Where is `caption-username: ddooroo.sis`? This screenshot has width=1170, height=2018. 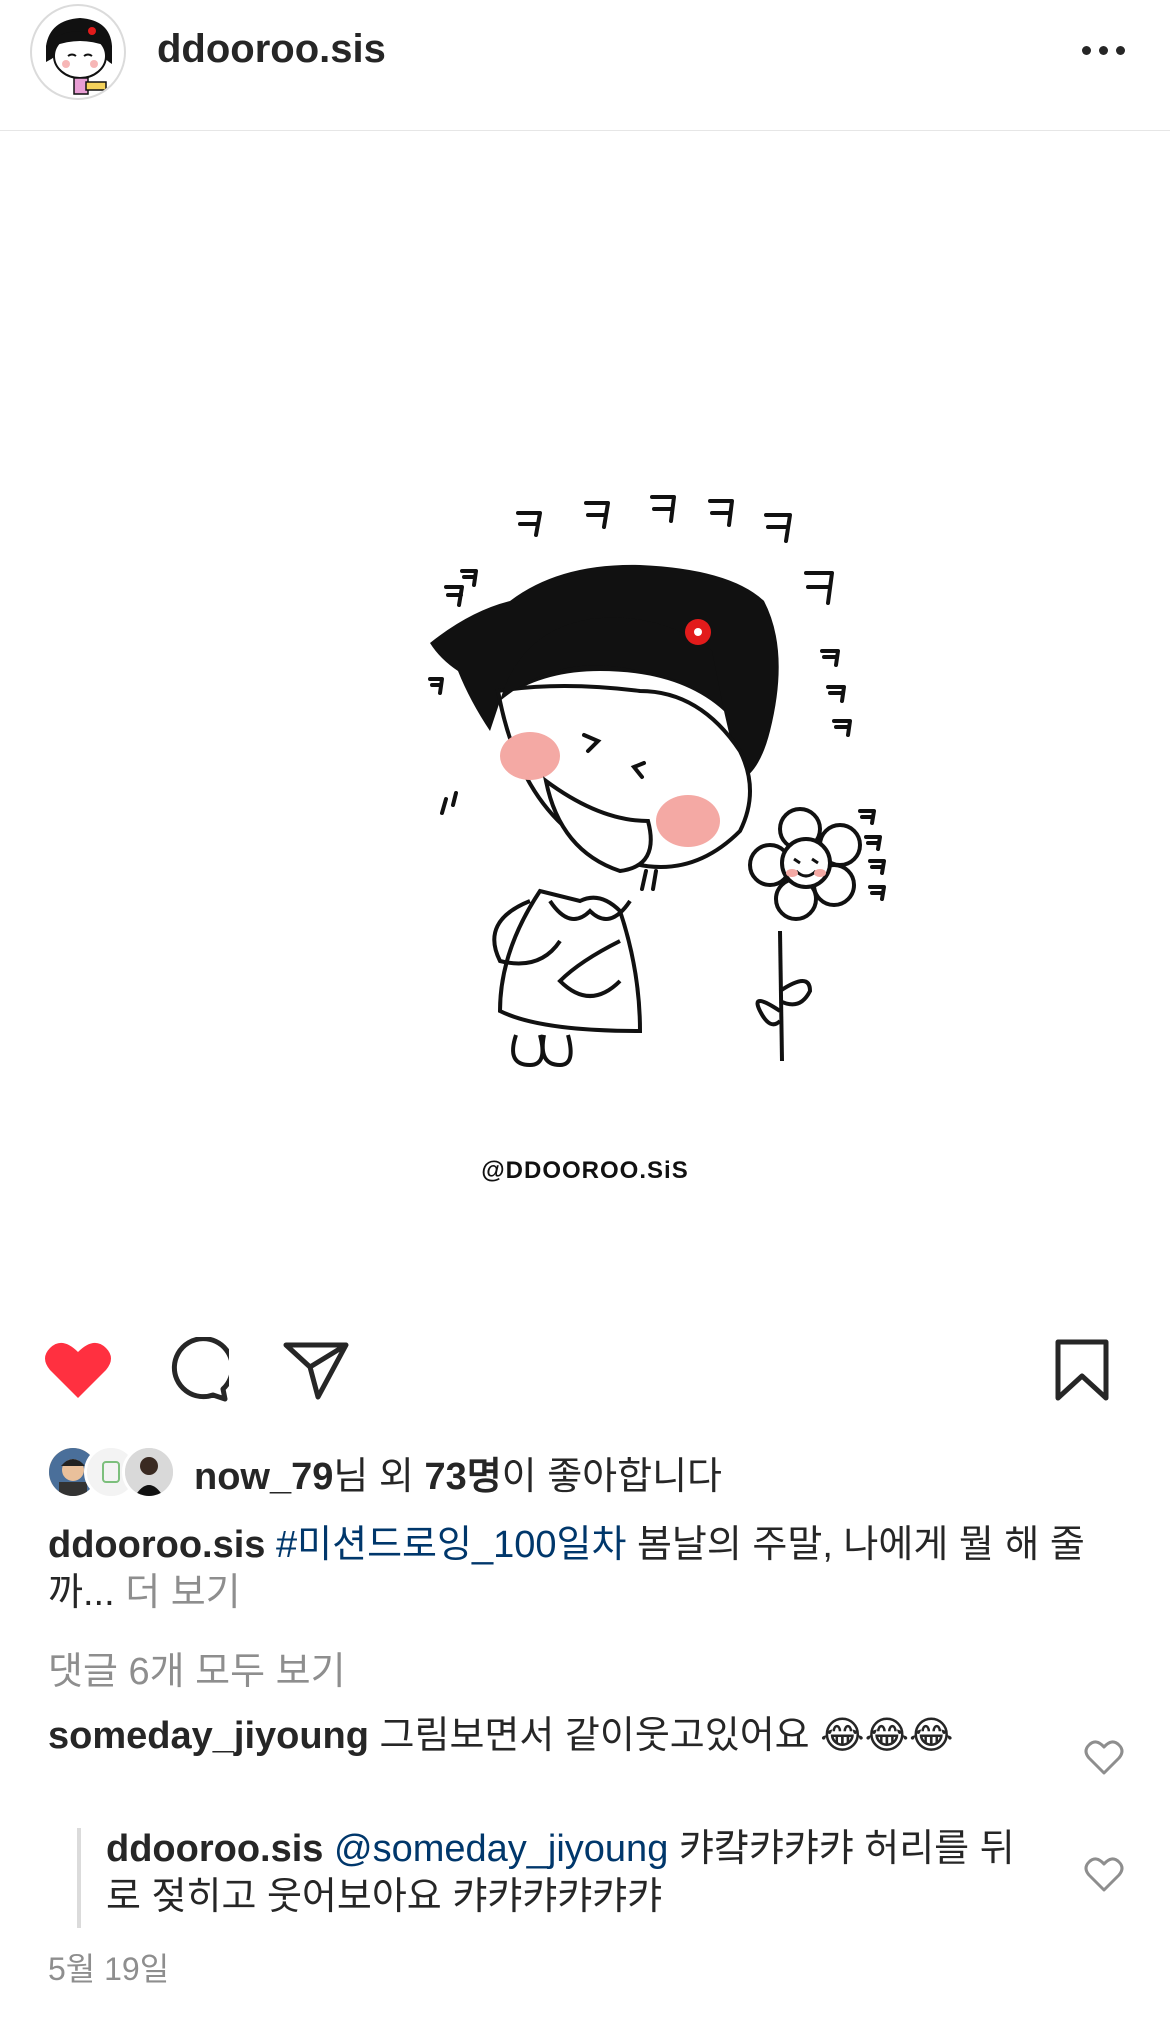 caption-username: ddooroo.sis is located at coordinates (156, 1545).